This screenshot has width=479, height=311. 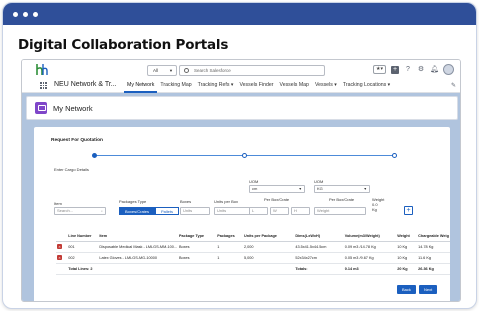 I want to click on notification-bell-icon: 🔔︎, so click(x=434, y=70).